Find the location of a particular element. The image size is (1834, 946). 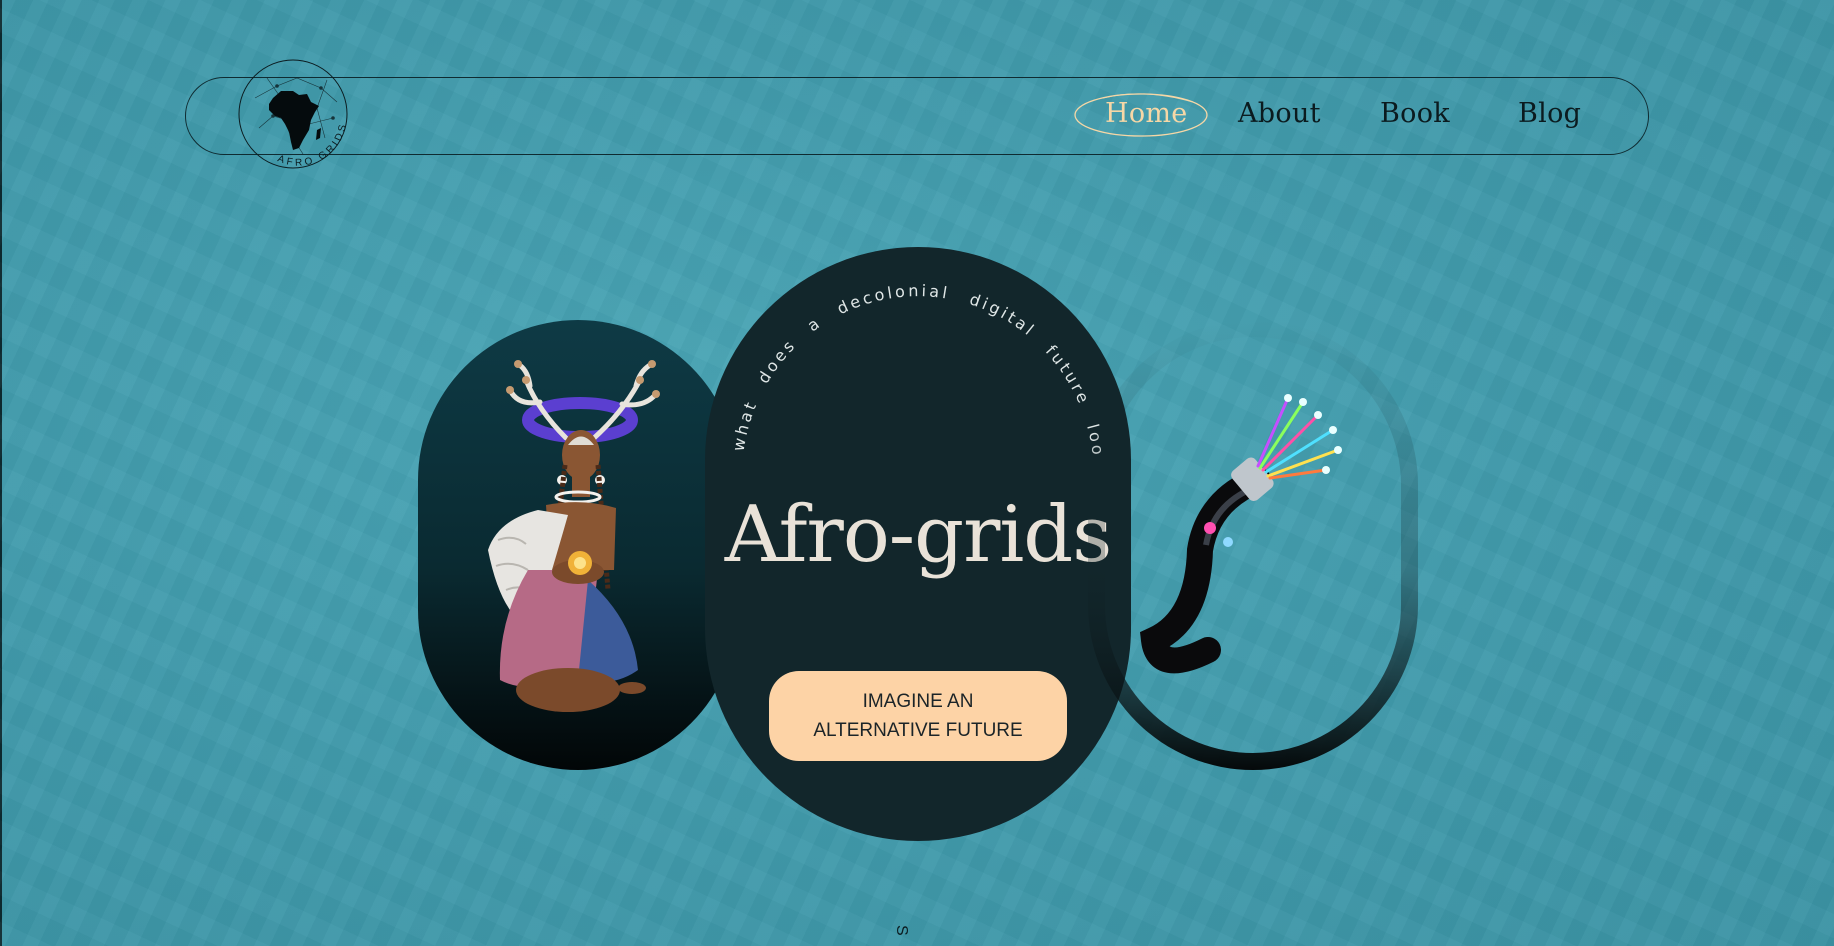

nav-about-link: About is located at coordinates (1279, 113).